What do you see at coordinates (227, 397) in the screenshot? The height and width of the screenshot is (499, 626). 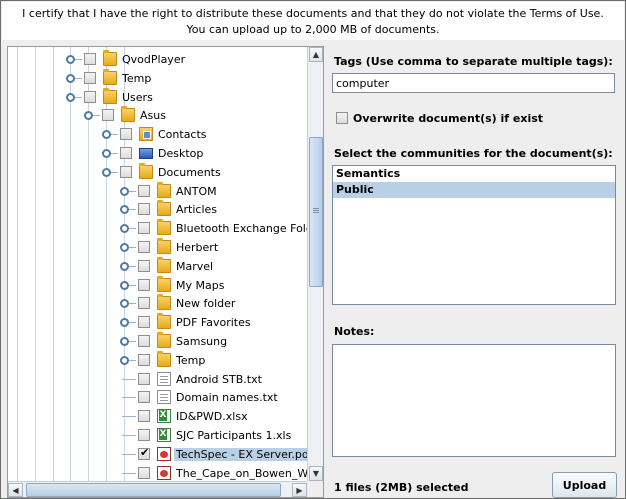 I see `tree-node-label: Domain names.txt` at bounding box center [227, 397].